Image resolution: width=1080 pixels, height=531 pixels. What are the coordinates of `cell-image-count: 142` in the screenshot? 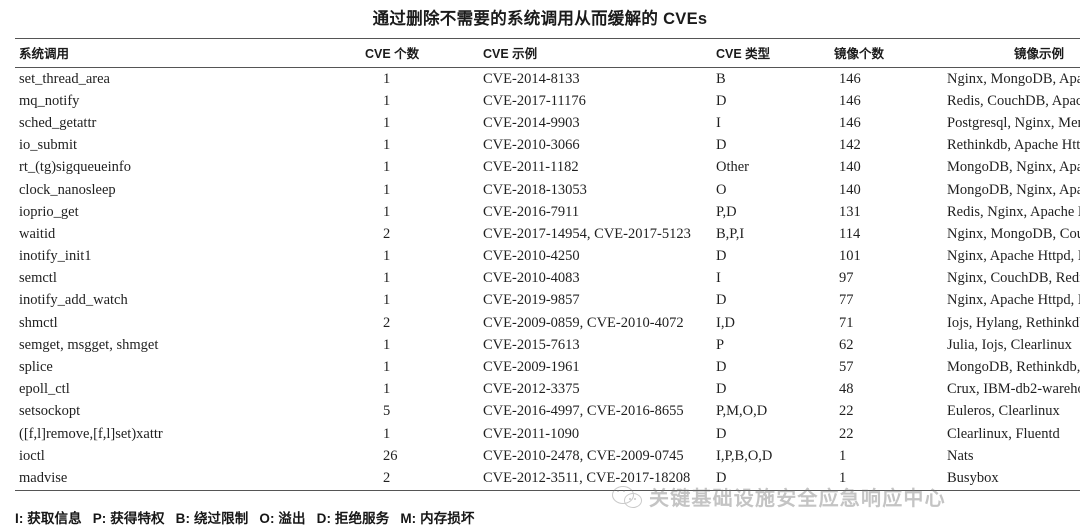 It's located at (850, 145).